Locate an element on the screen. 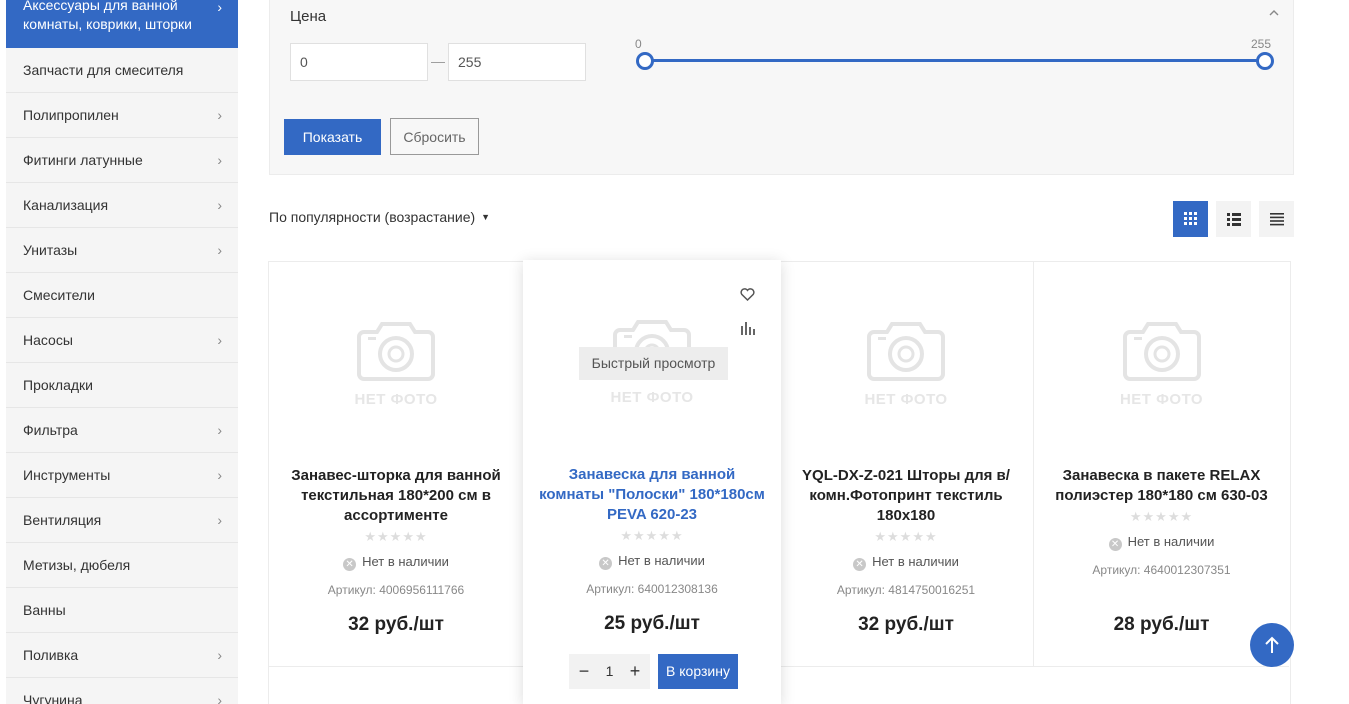  view-grid-button is located at coordinates (1190, 219).